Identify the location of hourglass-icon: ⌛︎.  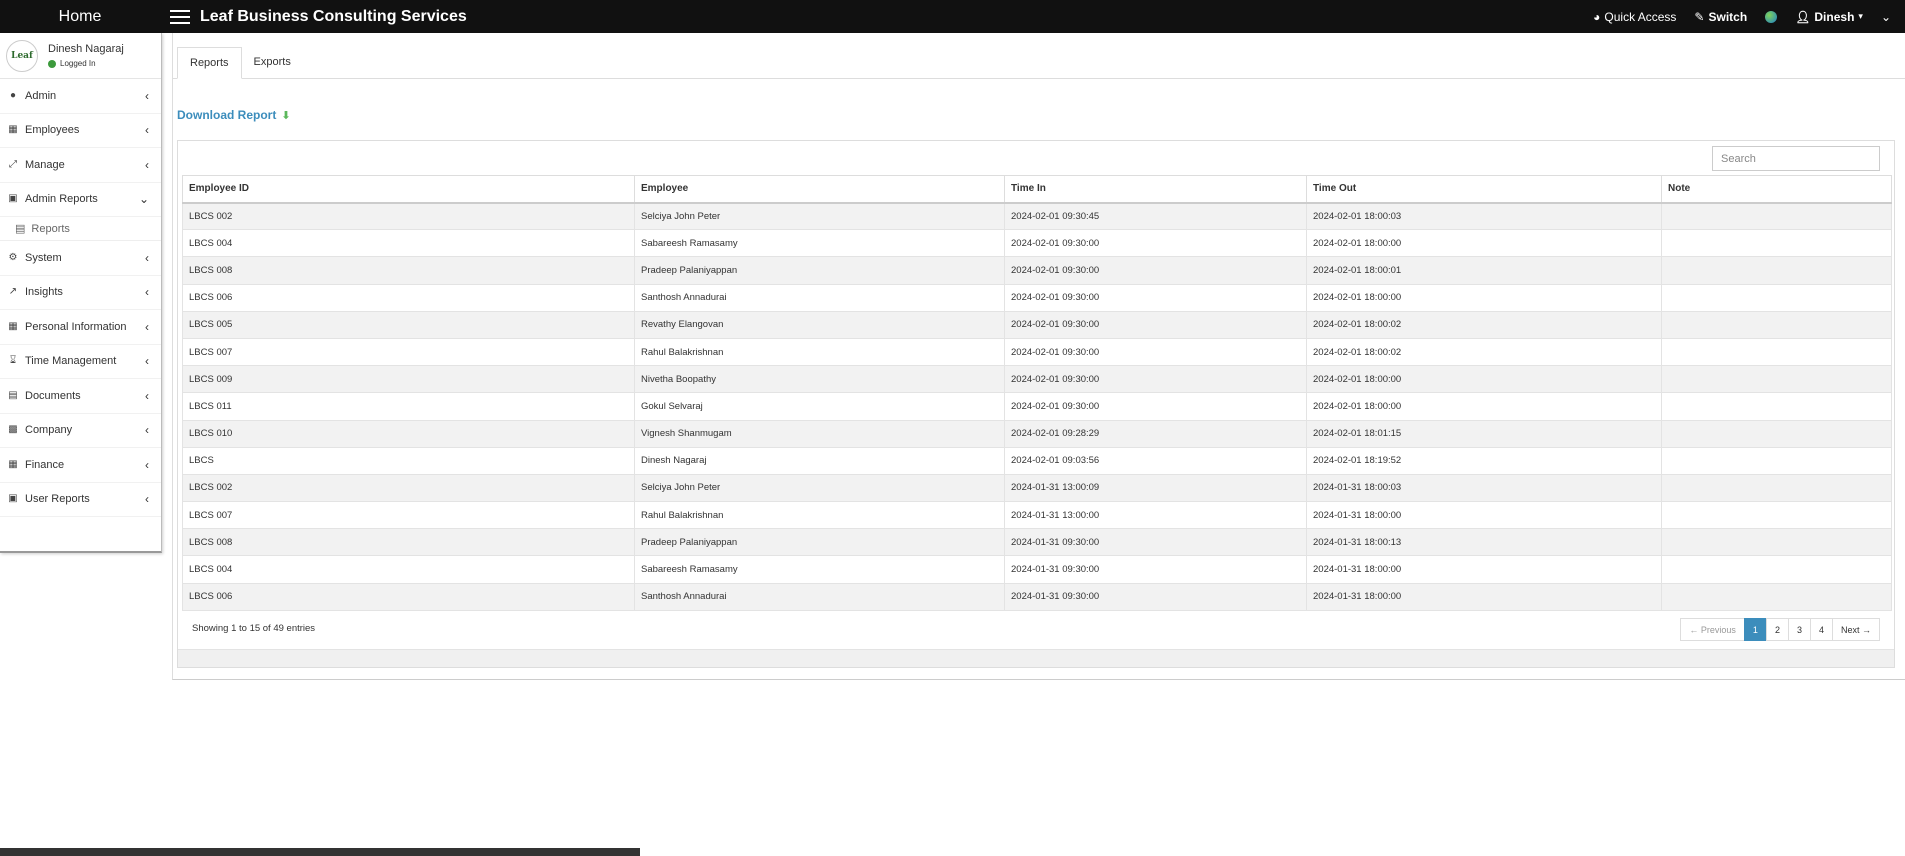
(13, 361).